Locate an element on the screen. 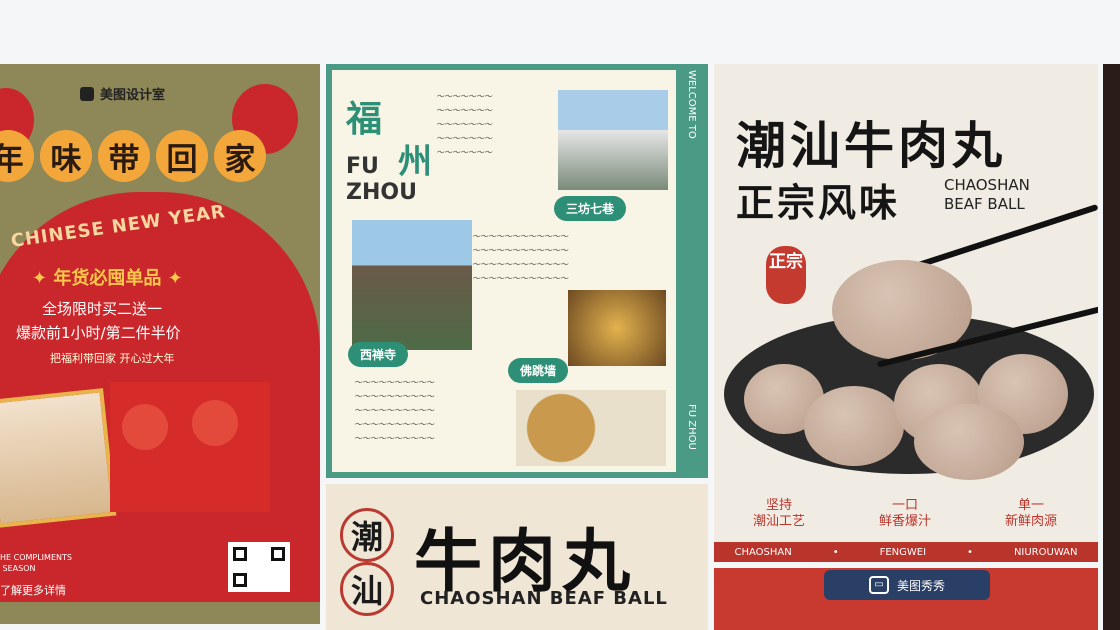 The width and height of the screenshot is (1120, 630). headline-char: 家 is located at coordinates (240, 156).